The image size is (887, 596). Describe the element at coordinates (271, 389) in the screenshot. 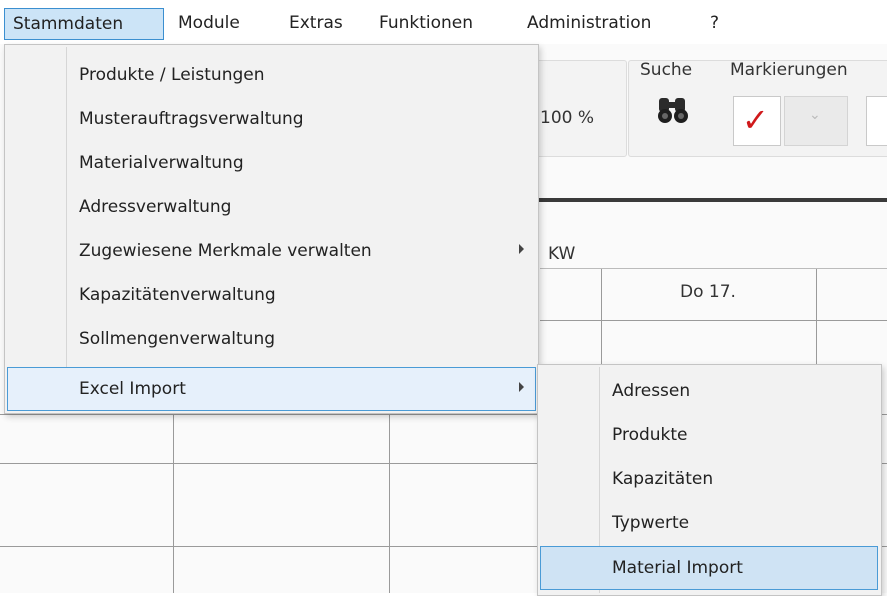

I see `menu-item-excel-import: Excel Import` at that location.